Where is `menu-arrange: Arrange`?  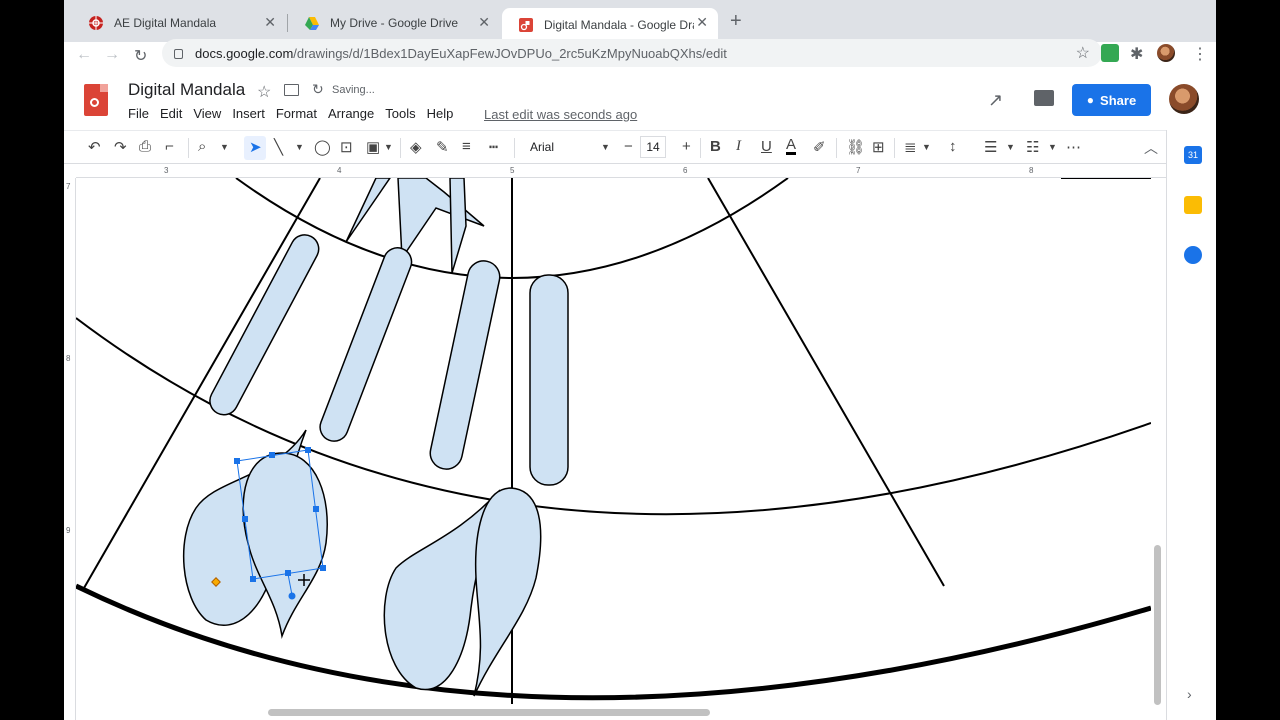 menu-arrange: Arrange is located at coordinates (351, 113).